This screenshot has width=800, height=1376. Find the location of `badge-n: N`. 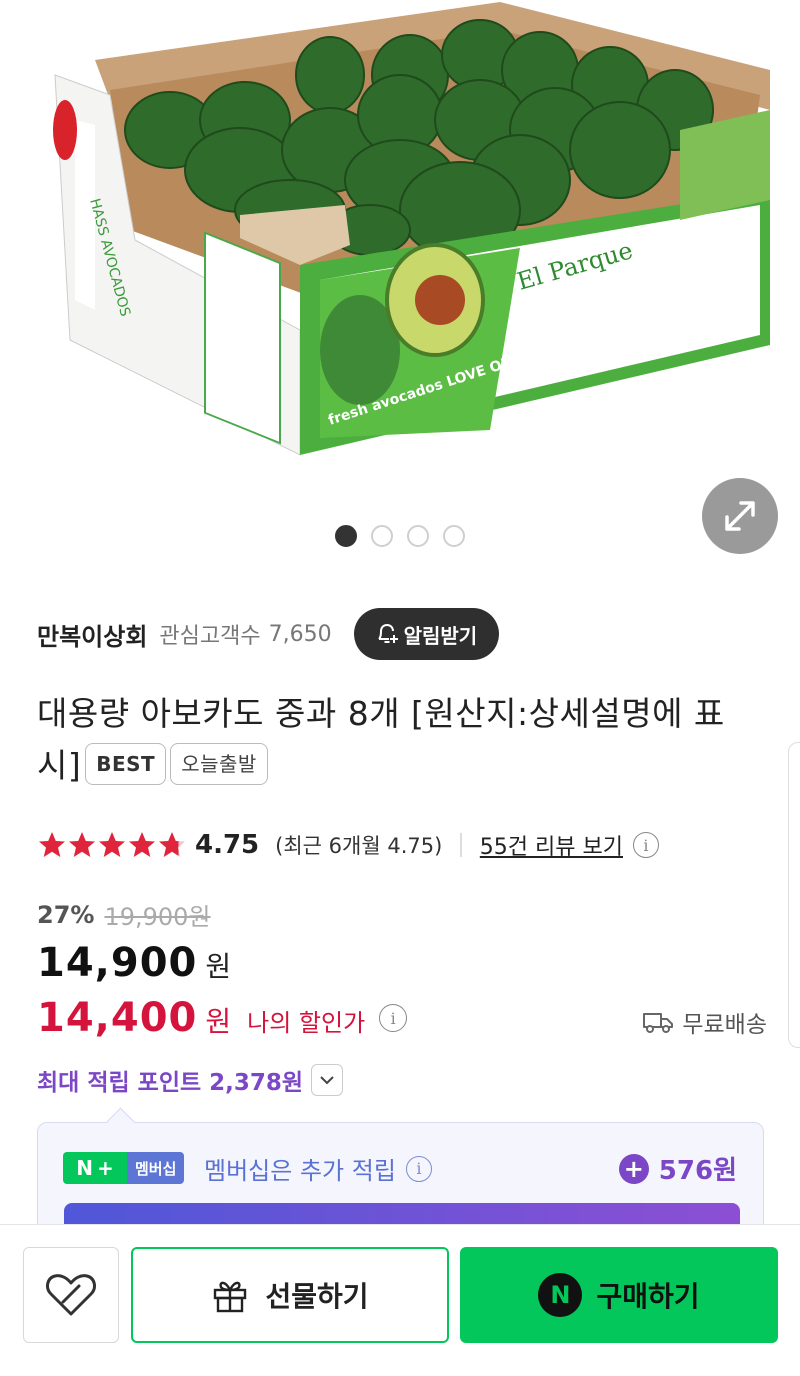

badge-n: N is located at coordinates (84, 1168).